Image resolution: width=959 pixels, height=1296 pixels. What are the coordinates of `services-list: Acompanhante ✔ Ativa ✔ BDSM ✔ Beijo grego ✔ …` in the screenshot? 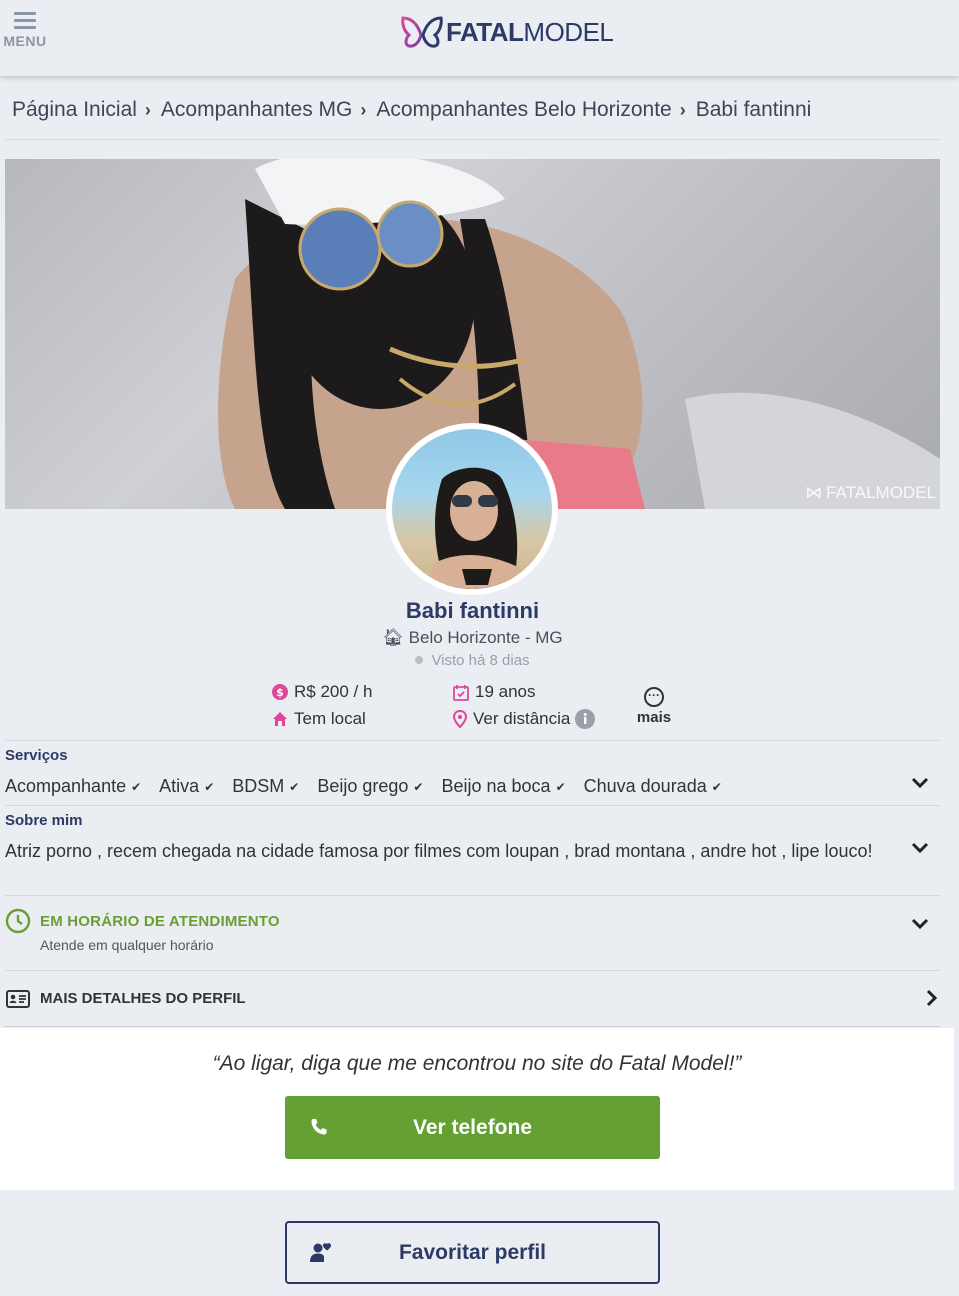 It's located at (372, 786).